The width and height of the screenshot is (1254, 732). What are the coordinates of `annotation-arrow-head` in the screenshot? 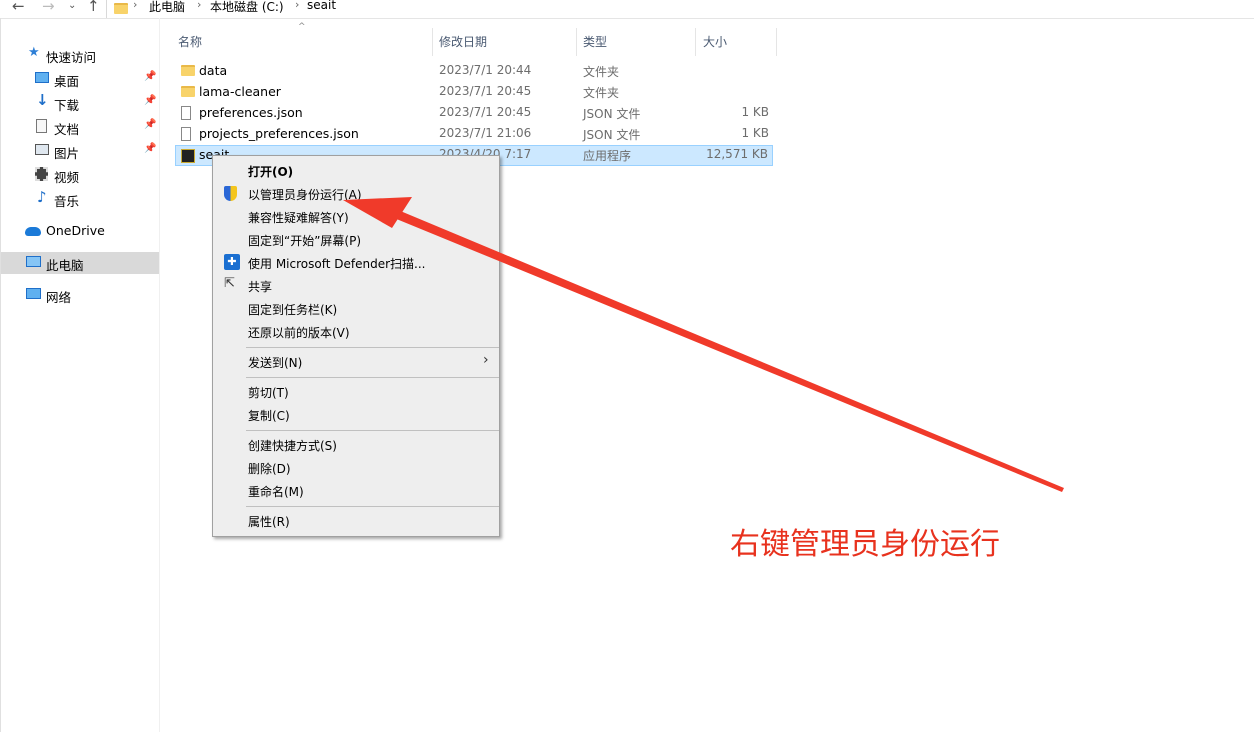 It's located at (377, 212).